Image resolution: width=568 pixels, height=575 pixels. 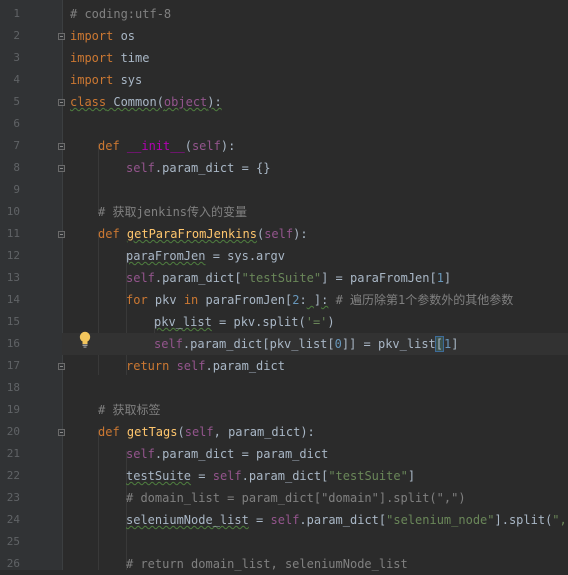 I want to click on code-text: # 获取标签, so click(x=129, y=410).